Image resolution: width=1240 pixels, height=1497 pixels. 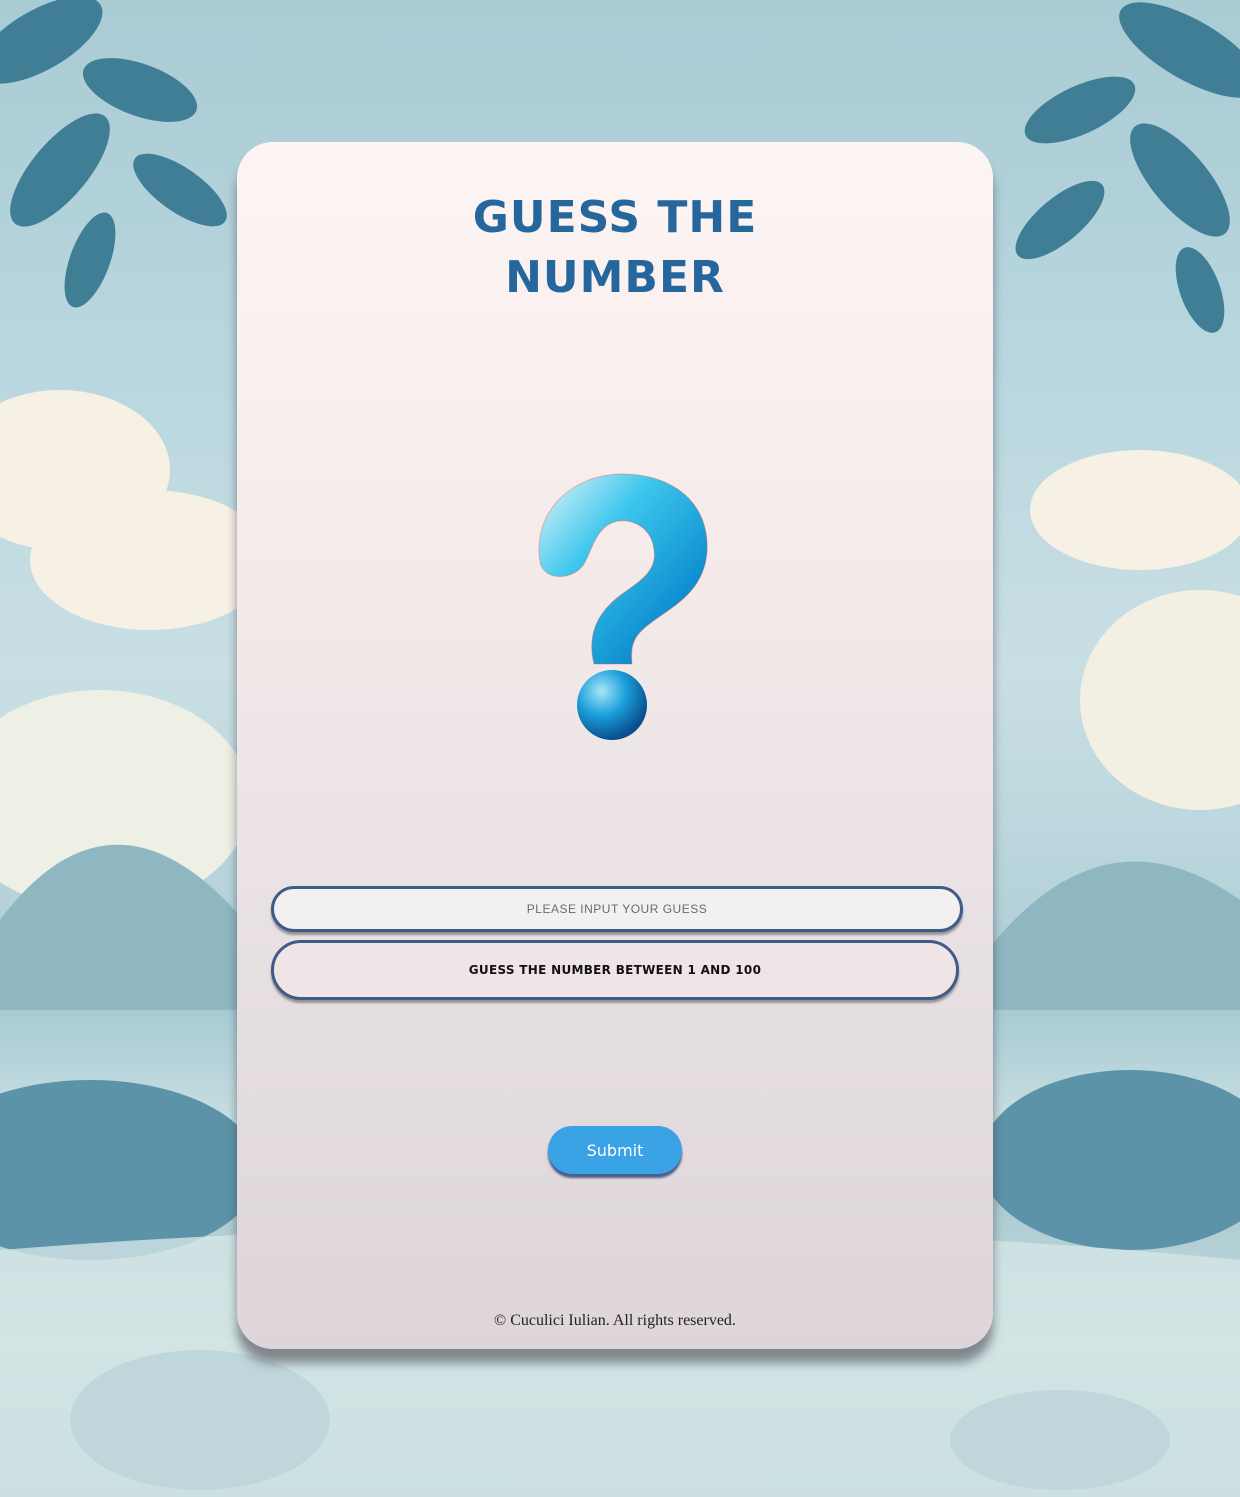 What do you see at coordinates (617, 909) in the screenshot?
I see `guess-input` at bounding box center [617, 909].